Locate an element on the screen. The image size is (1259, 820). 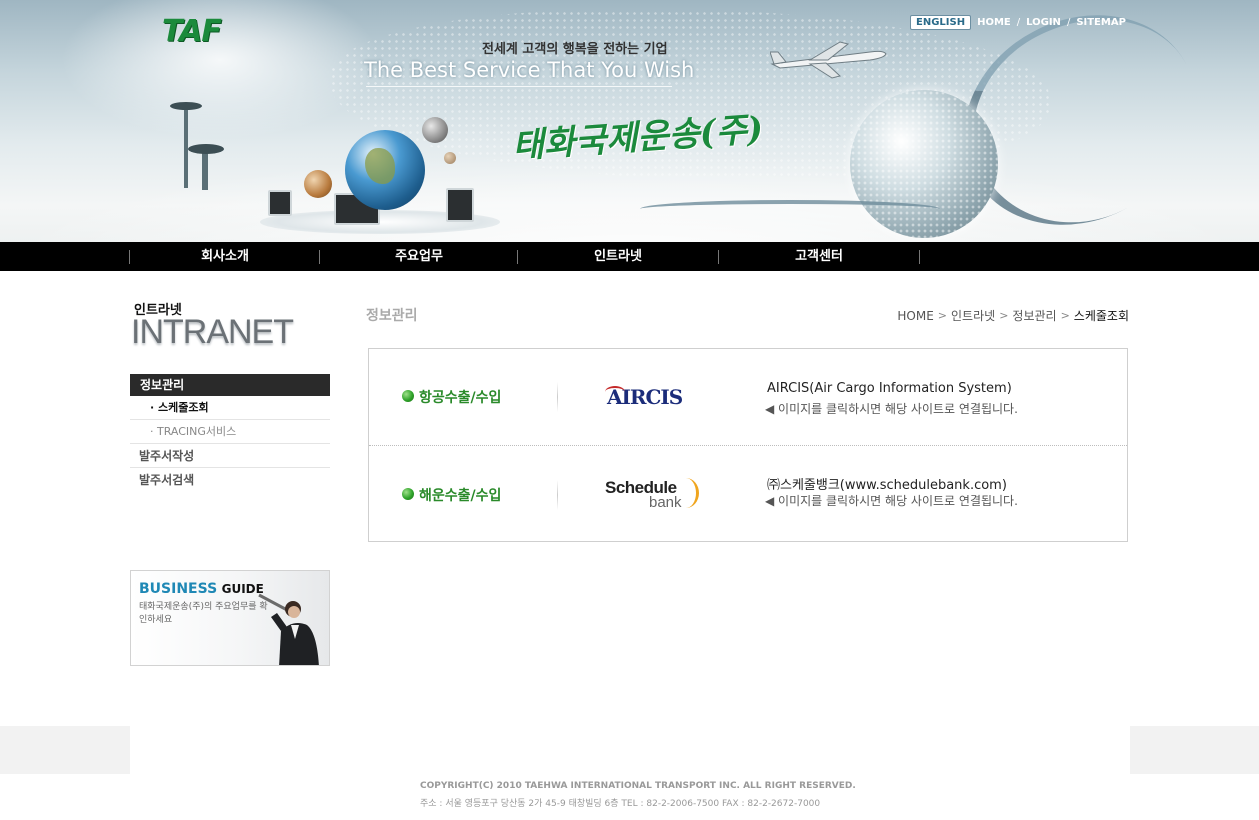
business-guide-description: 태화국제운송(주)의 주요업무를 확인하세요 is located at coordinates (203, 613).